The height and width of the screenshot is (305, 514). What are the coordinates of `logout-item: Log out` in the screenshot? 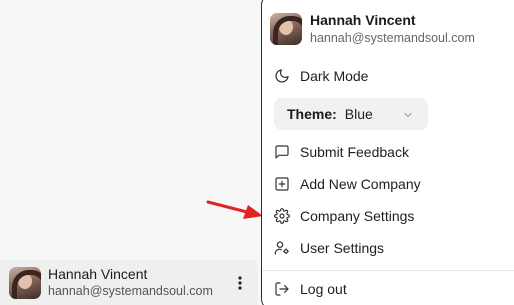 It's located at (310, 289).